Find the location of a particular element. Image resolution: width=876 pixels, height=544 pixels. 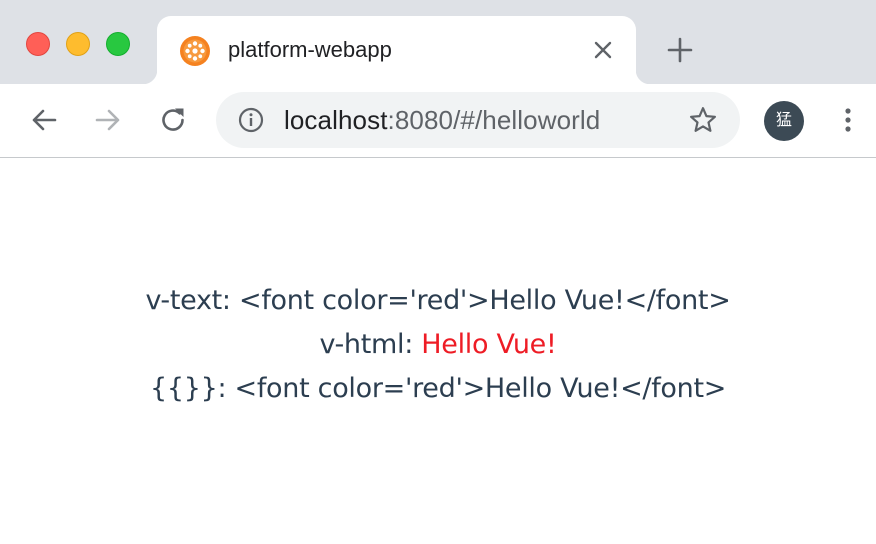

arrow-right-icon is located at coordinates (108, 120).